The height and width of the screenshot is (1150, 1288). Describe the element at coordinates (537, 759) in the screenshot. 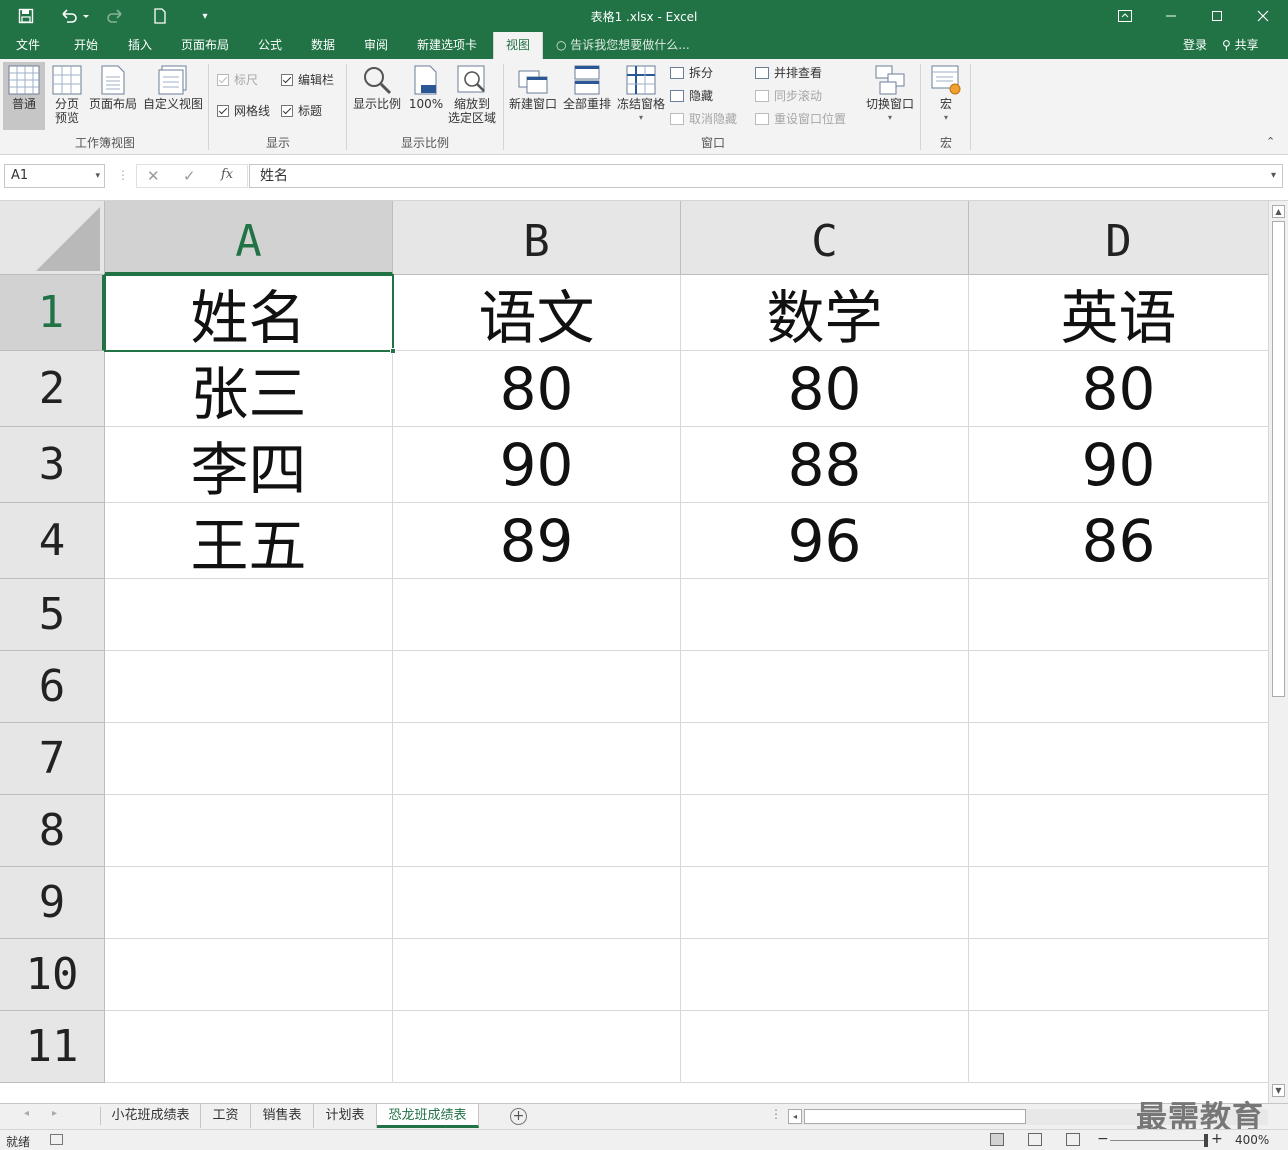

I see `cell-b7` at that location.